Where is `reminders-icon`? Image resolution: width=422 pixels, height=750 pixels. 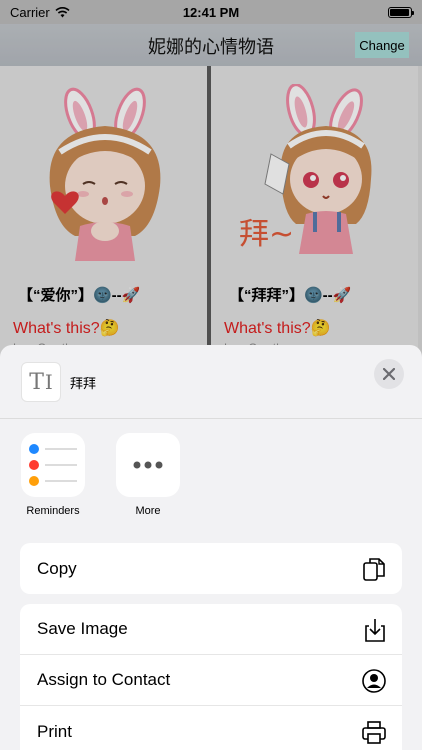
reminders-icon is located at coordinates (53, 465).